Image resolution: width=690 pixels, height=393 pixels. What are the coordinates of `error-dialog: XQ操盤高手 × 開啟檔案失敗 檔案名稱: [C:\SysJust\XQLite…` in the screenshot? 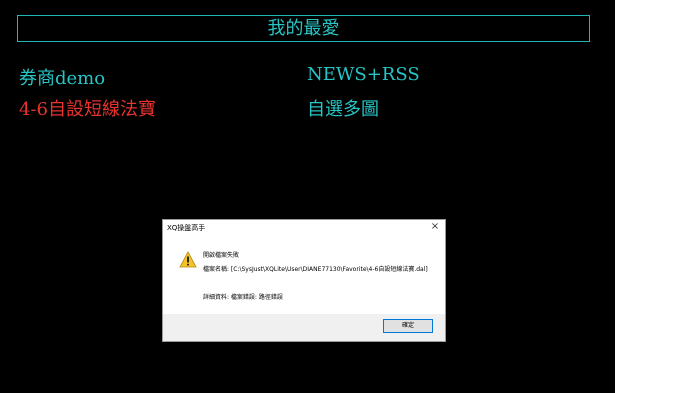 It's located at (304, 280).